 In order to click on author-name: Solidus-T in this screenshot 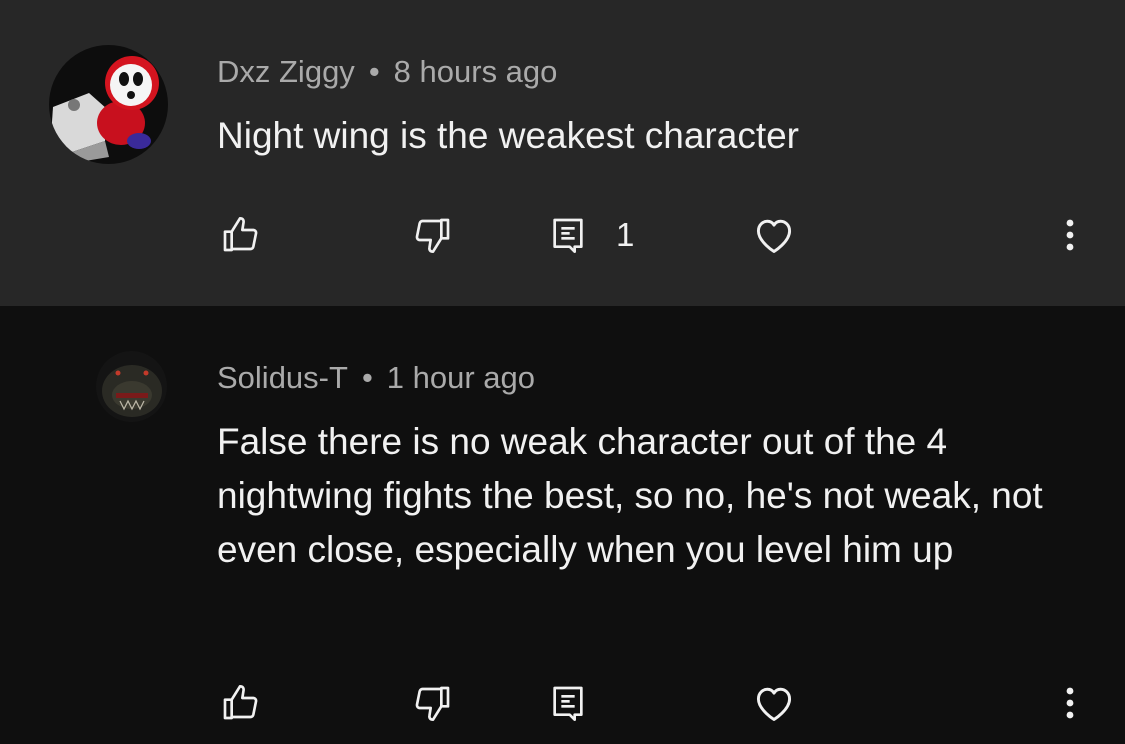, I will do `click(282, 377)`.